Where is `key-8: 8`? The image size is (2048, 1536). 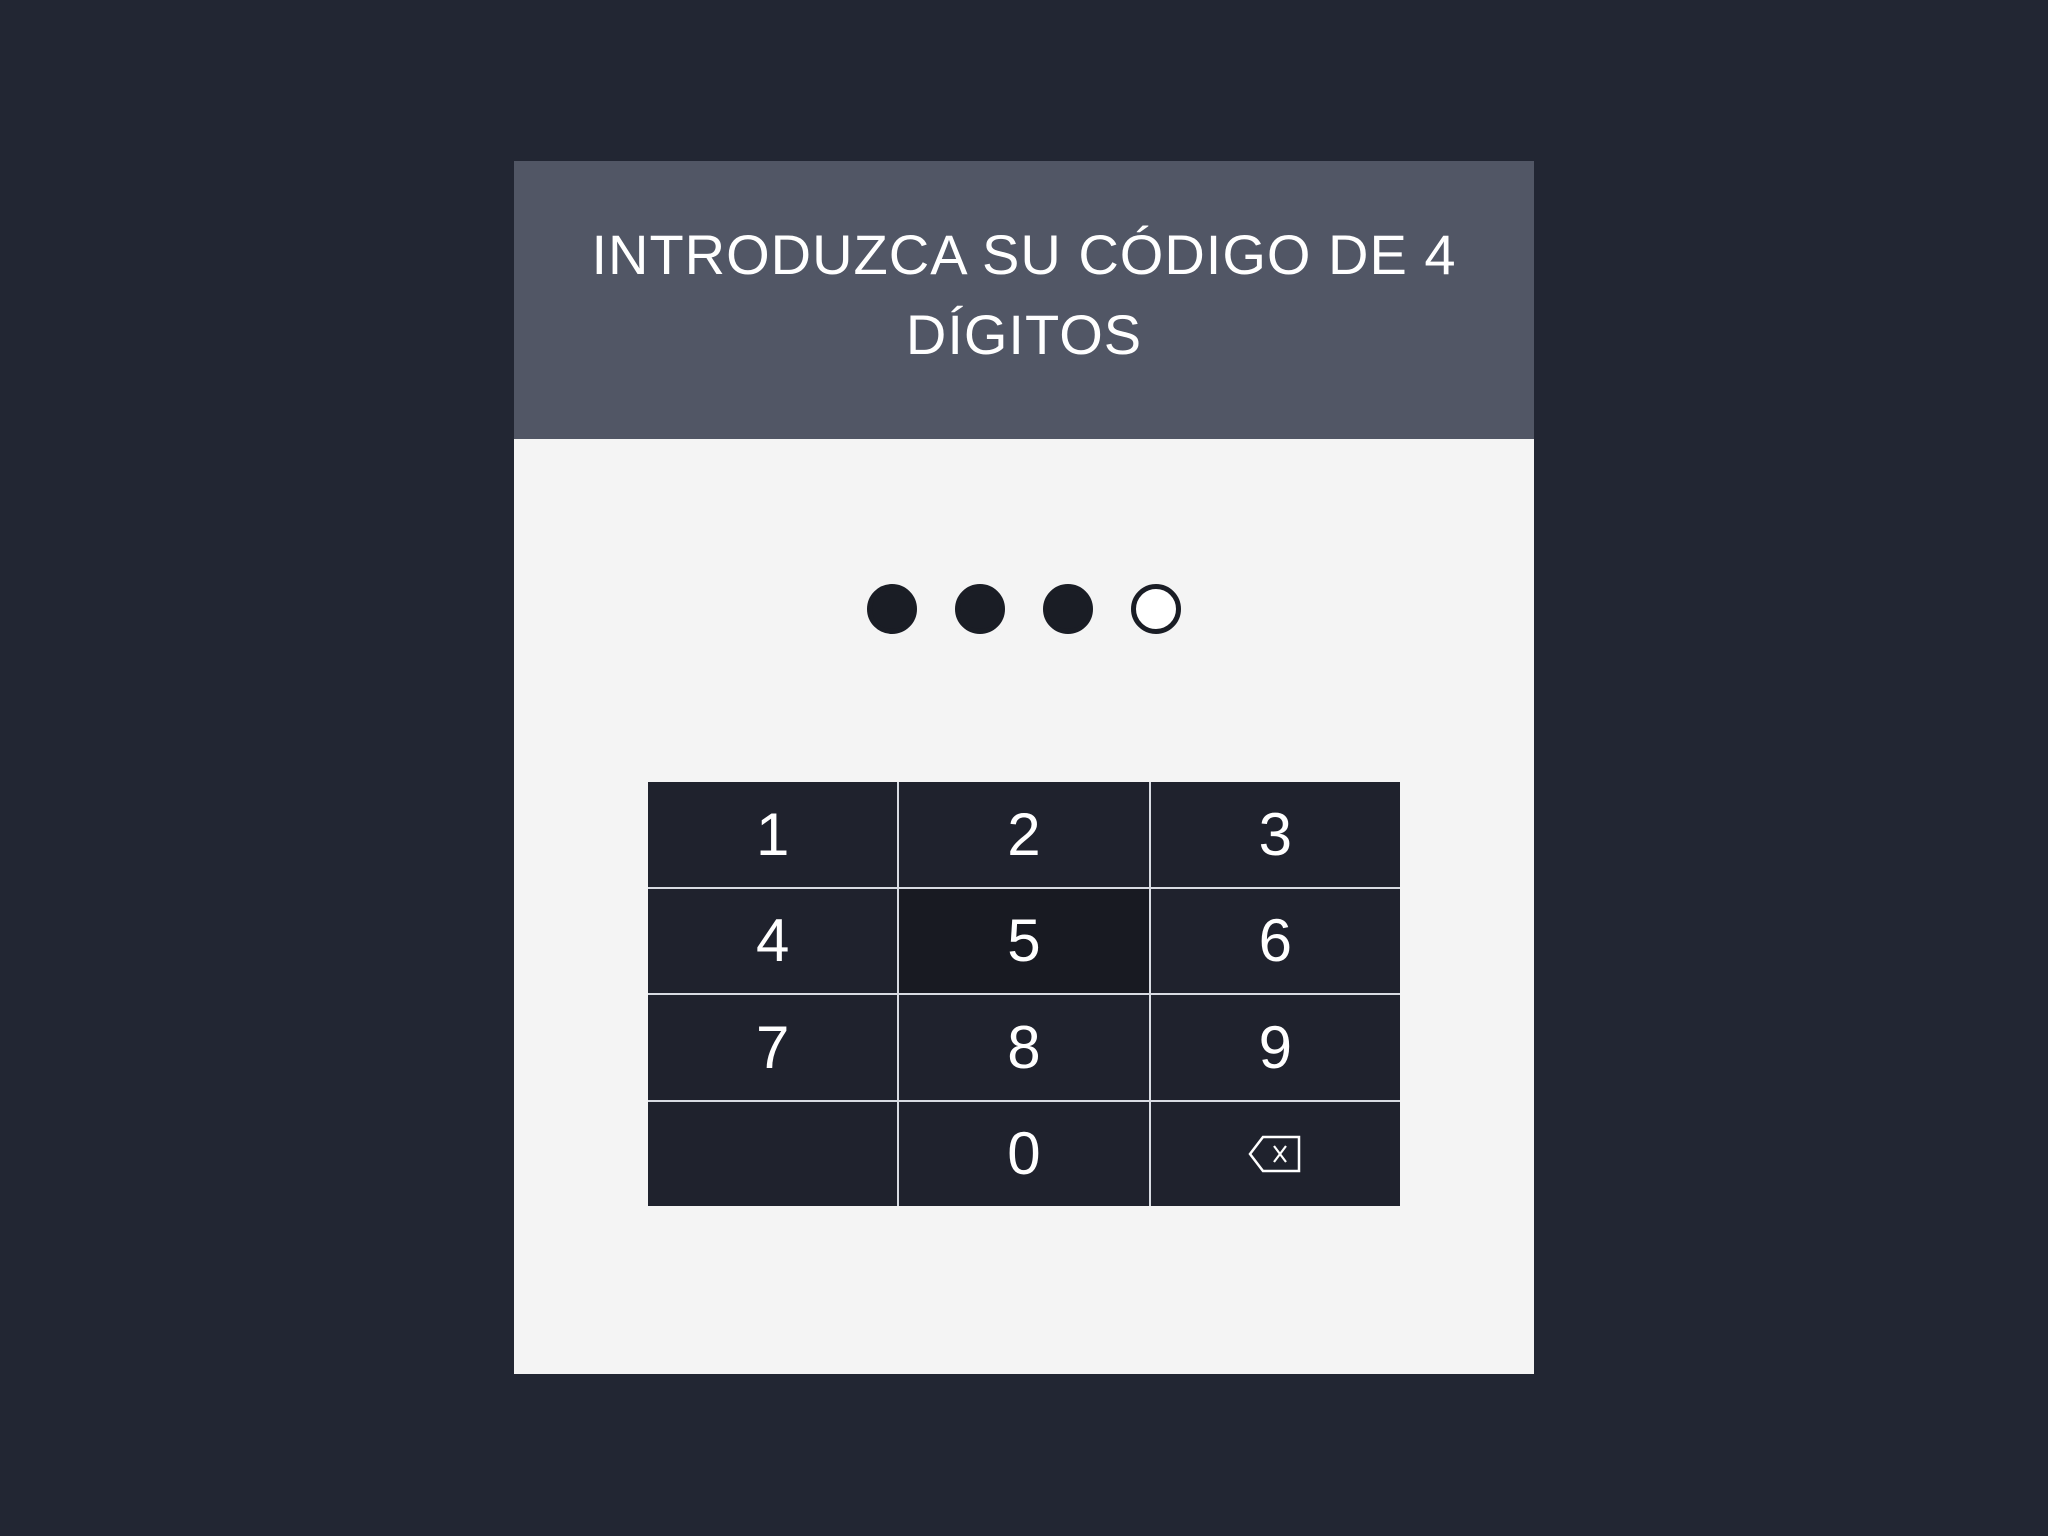 key-8: 8 is located at coordinates (1024, 1047).